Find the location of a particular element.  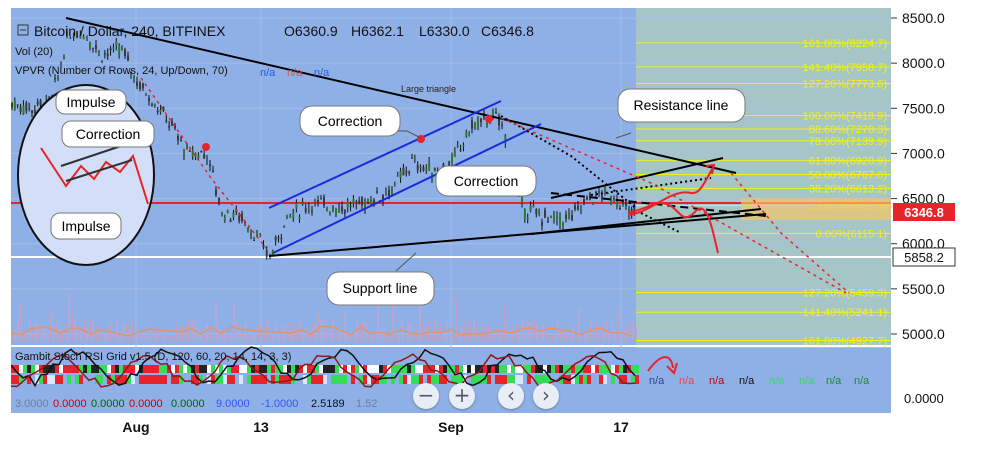

time-tick-label-2: Sep is located at coordinates (451, 427).